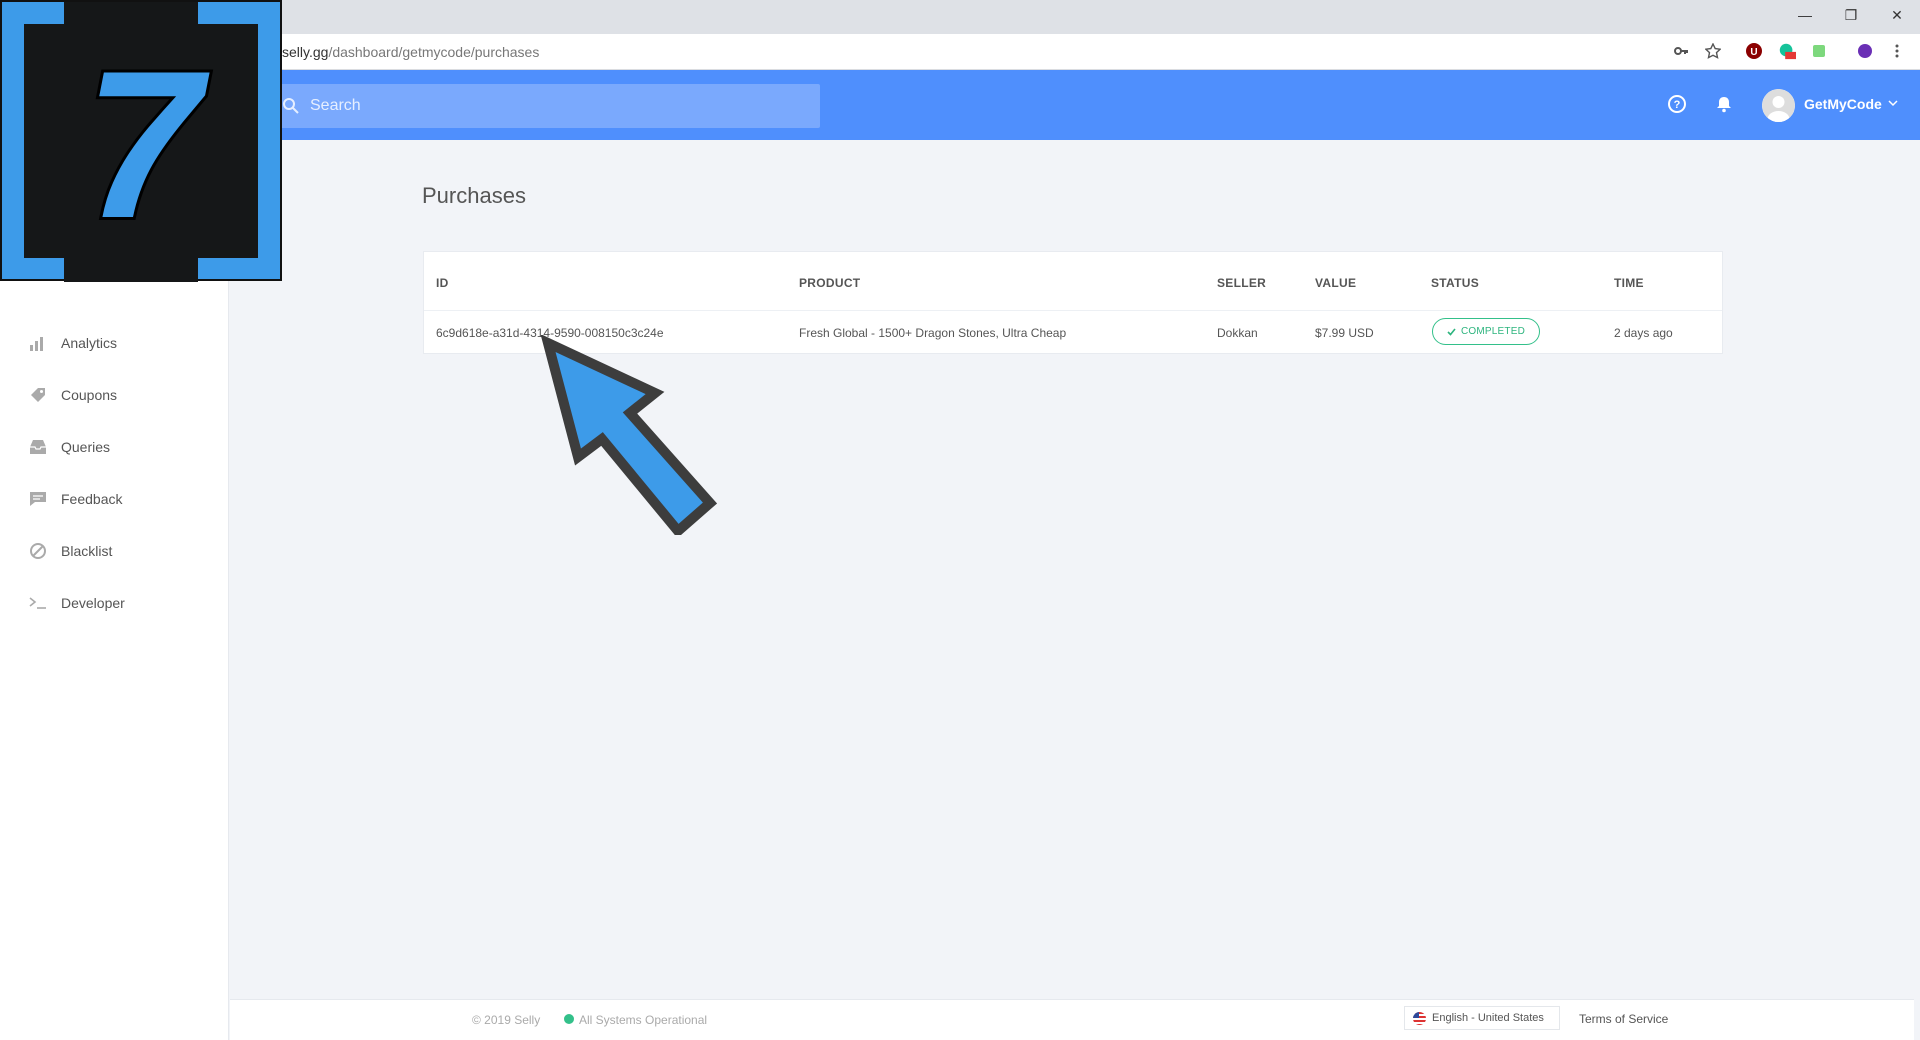 This screenshot has height=1040, width=1920. I want to click on window-restore-button: ❐, so click(1851, 15).